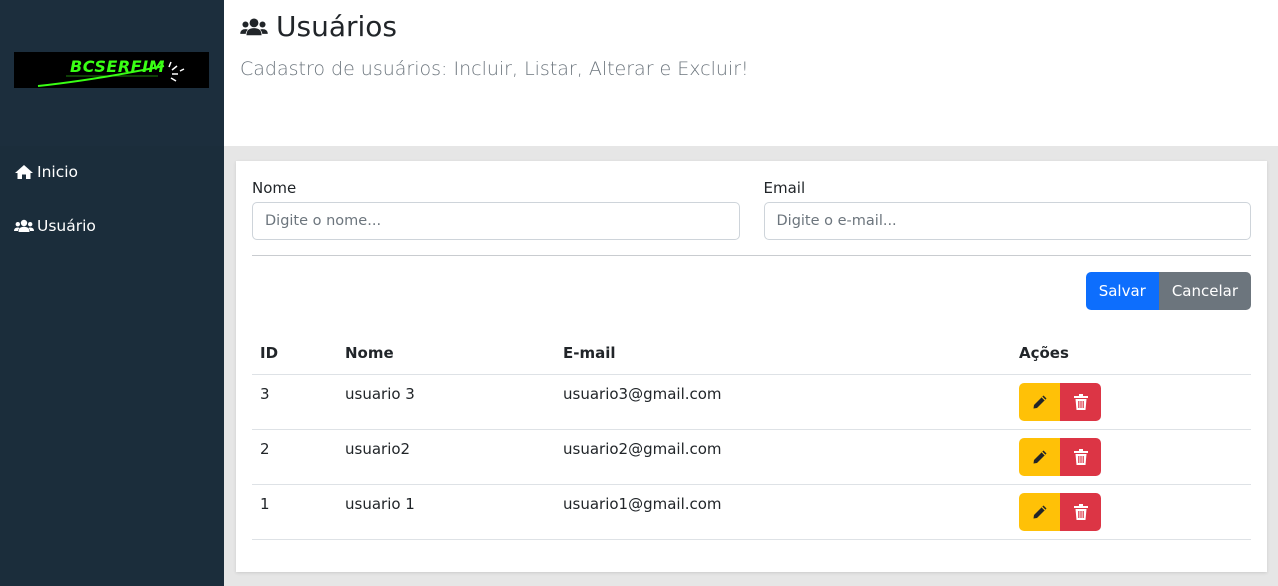 The image size is (1278, 586). What do you see at coordinates (1131, 353) in the screenshot?
I see `header-acoes: Ações` at bounding box center [1131, 353].